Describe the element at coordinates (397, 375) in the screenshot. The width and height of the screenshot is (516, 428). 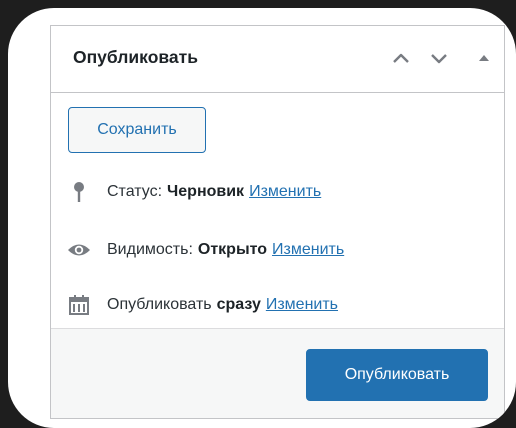
I see `publish-button: Опубликовать` at that location.